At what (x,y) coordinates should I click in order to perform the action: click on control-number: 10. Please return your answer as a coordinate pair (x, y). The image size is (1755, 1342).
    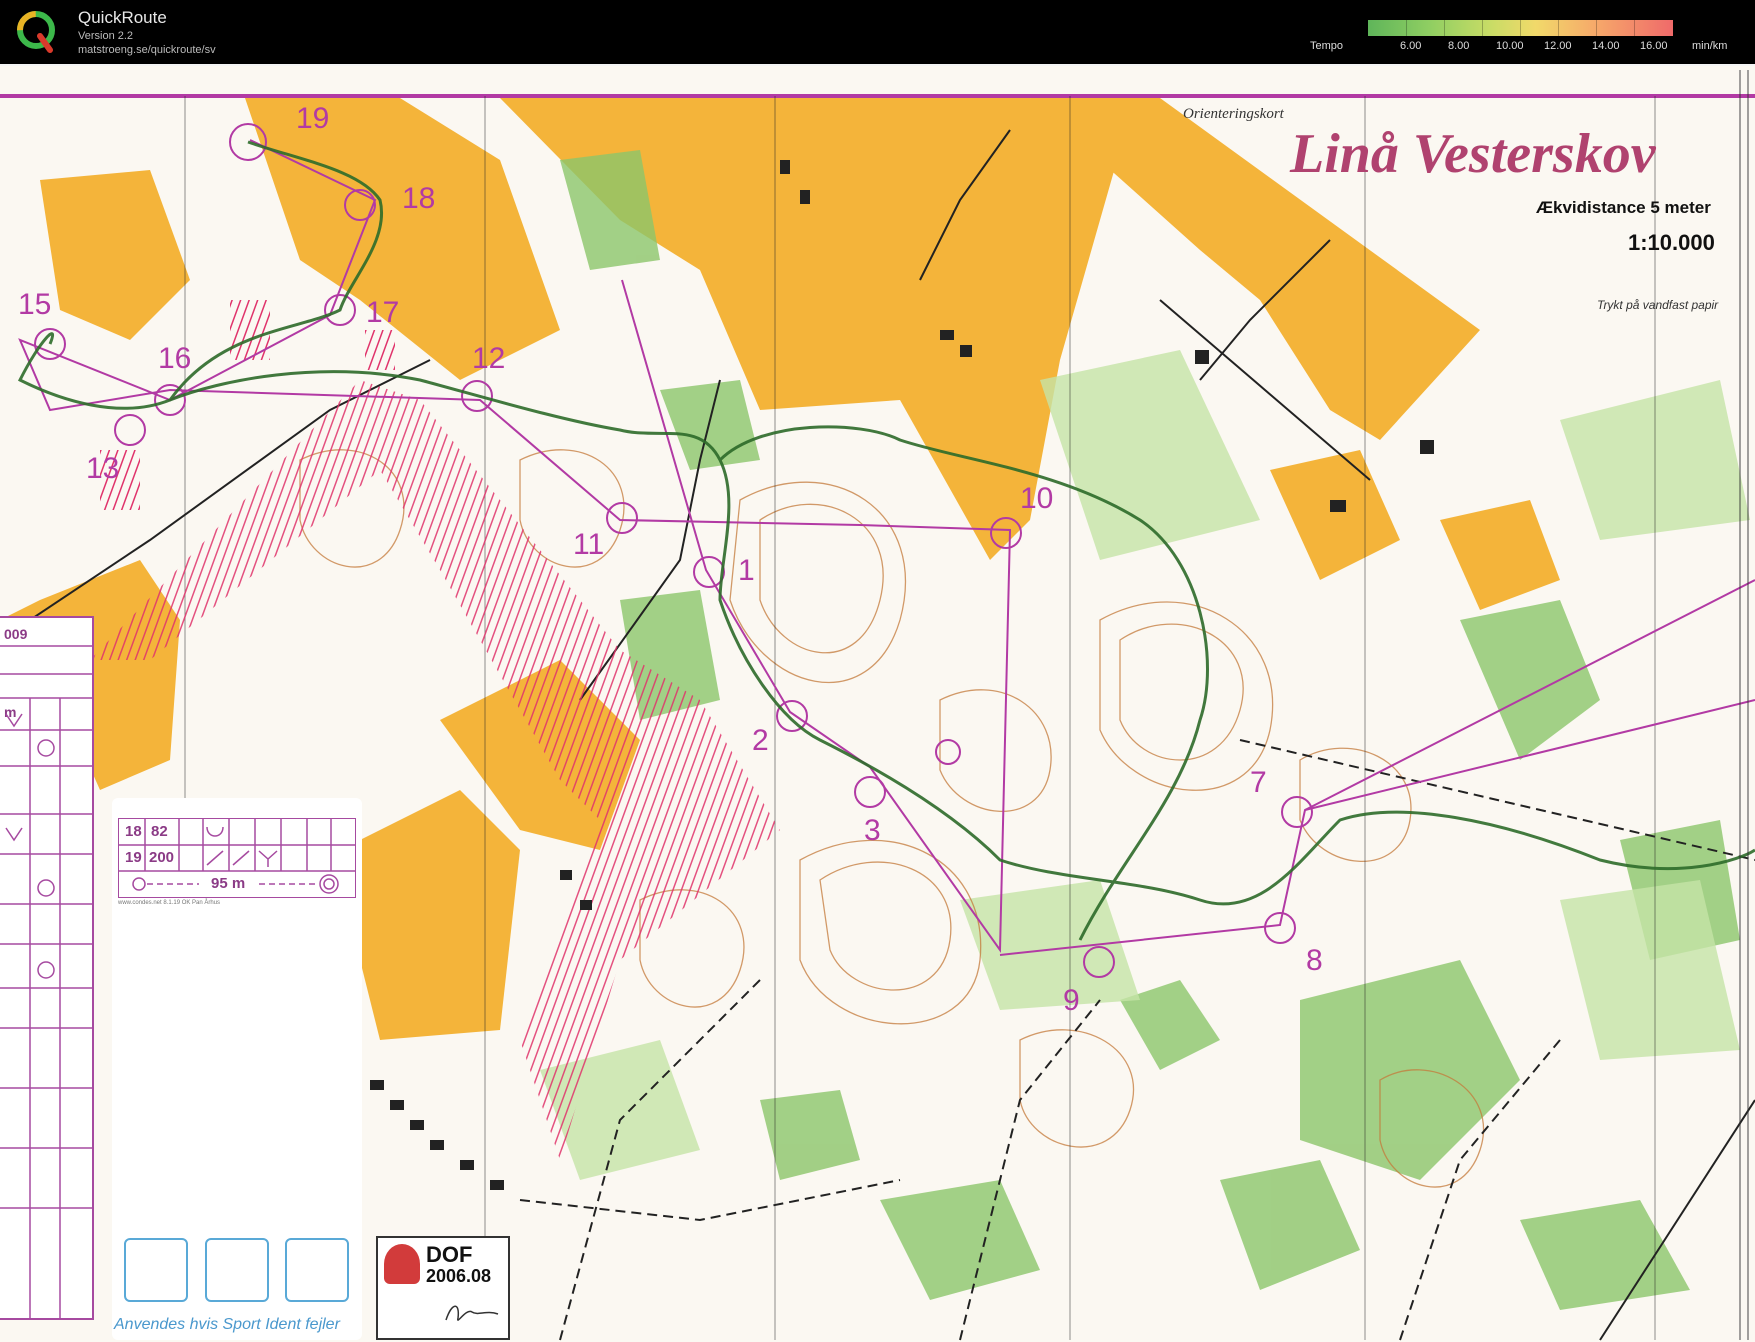
    Looking at the image, I should click on (1037, 498).